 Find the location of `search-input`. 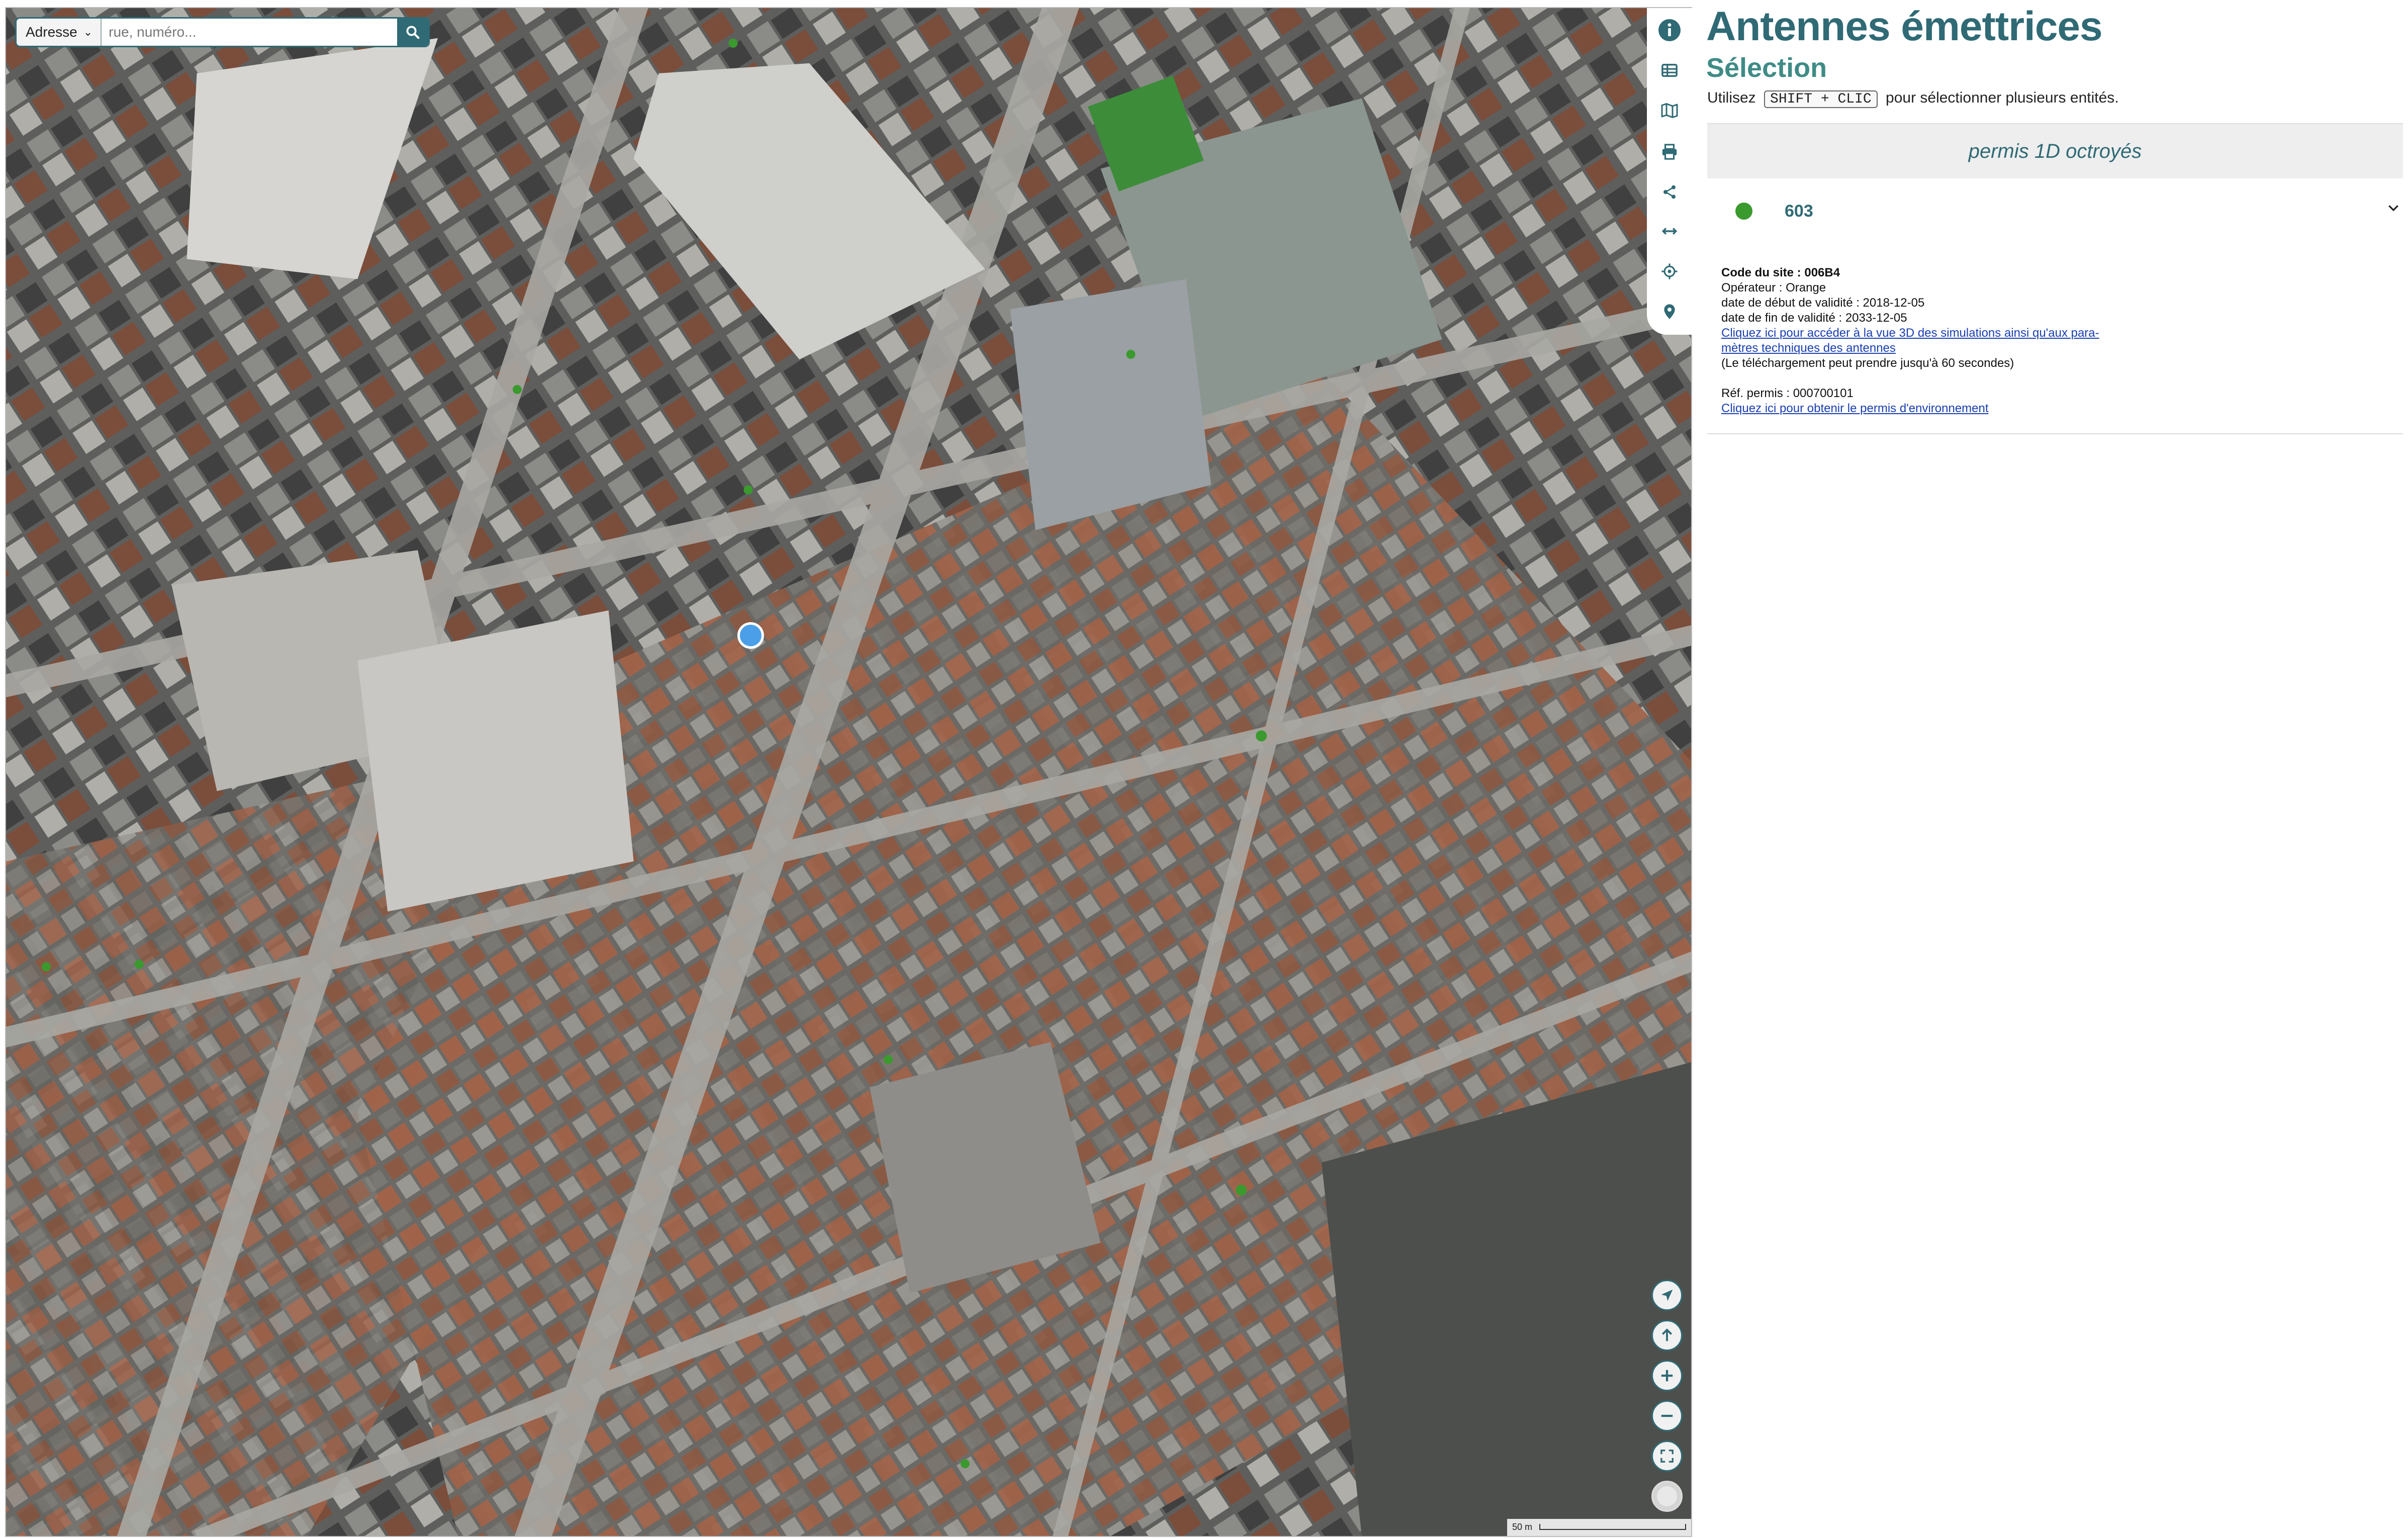

search-input is located at coordinates (250, 32).